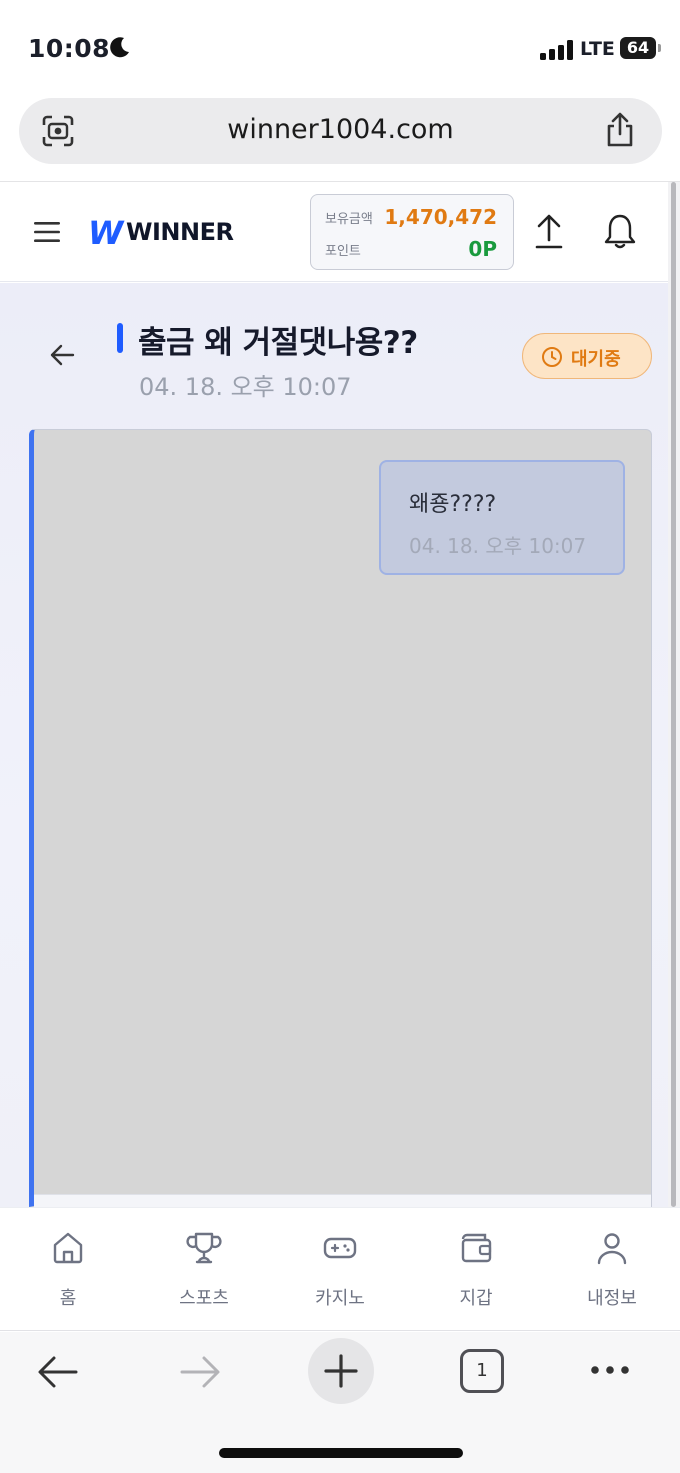 The image size is (680, 1473). What do you see at coordinates (340, 1298) in the screenshot?
I see `nav-label-casino: 카지노` at bounding box center [340, 1298].